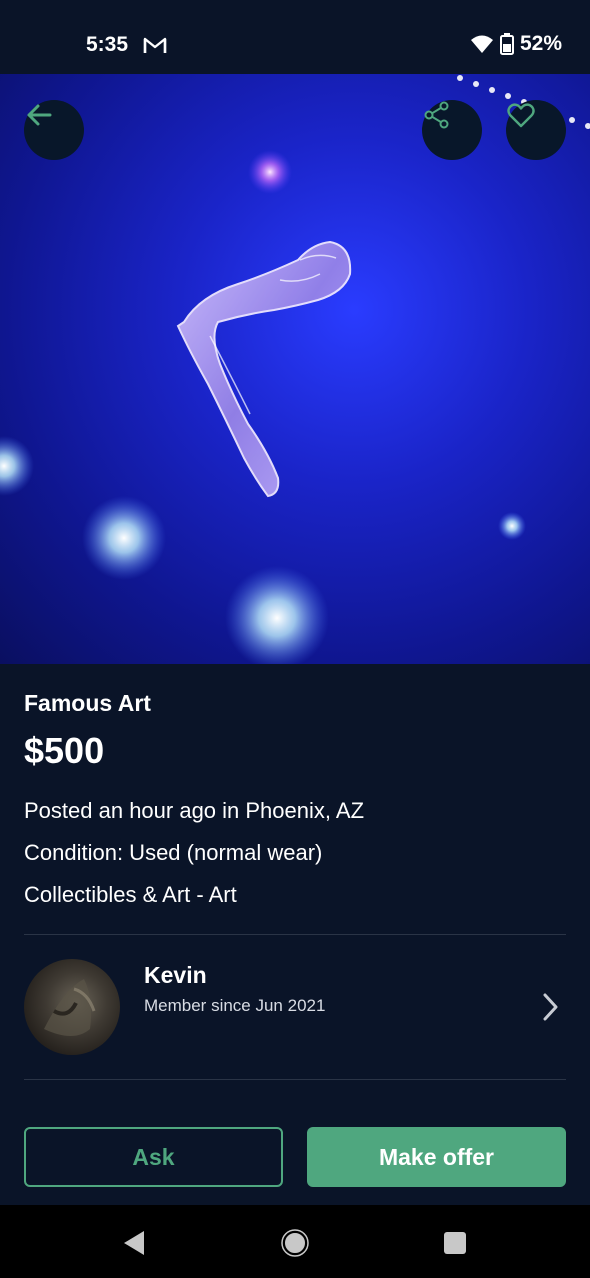 Image resolution: width=590 pixels, height=1278 pixels. What do you see at coordinates (452, 130) in the screenshot?
I see `share-button` at bounding box center [452, 130].